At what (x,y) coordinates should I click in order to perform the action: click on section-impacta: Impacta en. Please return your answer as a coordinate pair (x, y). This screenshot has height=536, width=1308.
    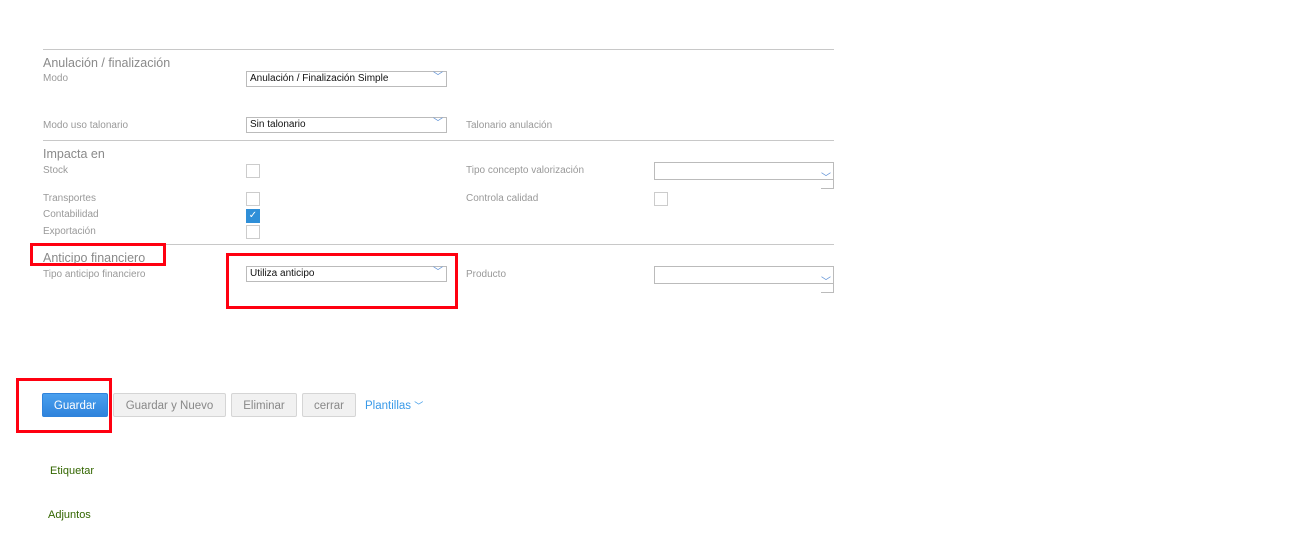
    Looking at the image, I should click on (74, 154).